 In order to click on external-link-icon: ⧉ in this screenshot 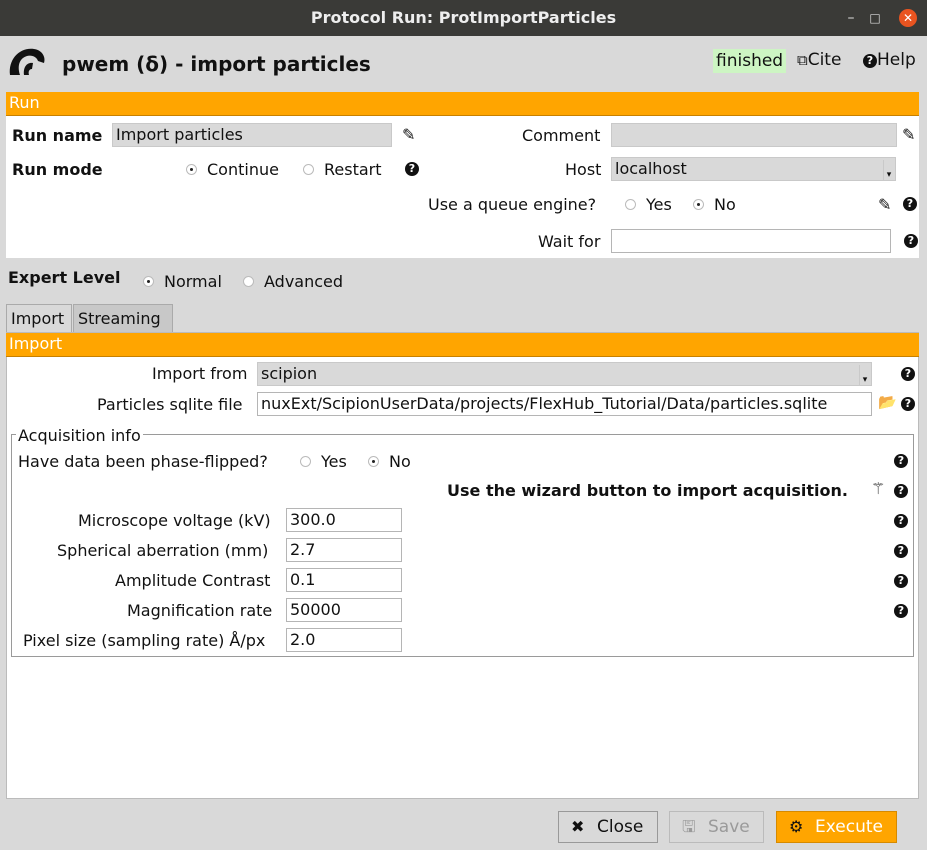, I will do `click(802, 60)`.